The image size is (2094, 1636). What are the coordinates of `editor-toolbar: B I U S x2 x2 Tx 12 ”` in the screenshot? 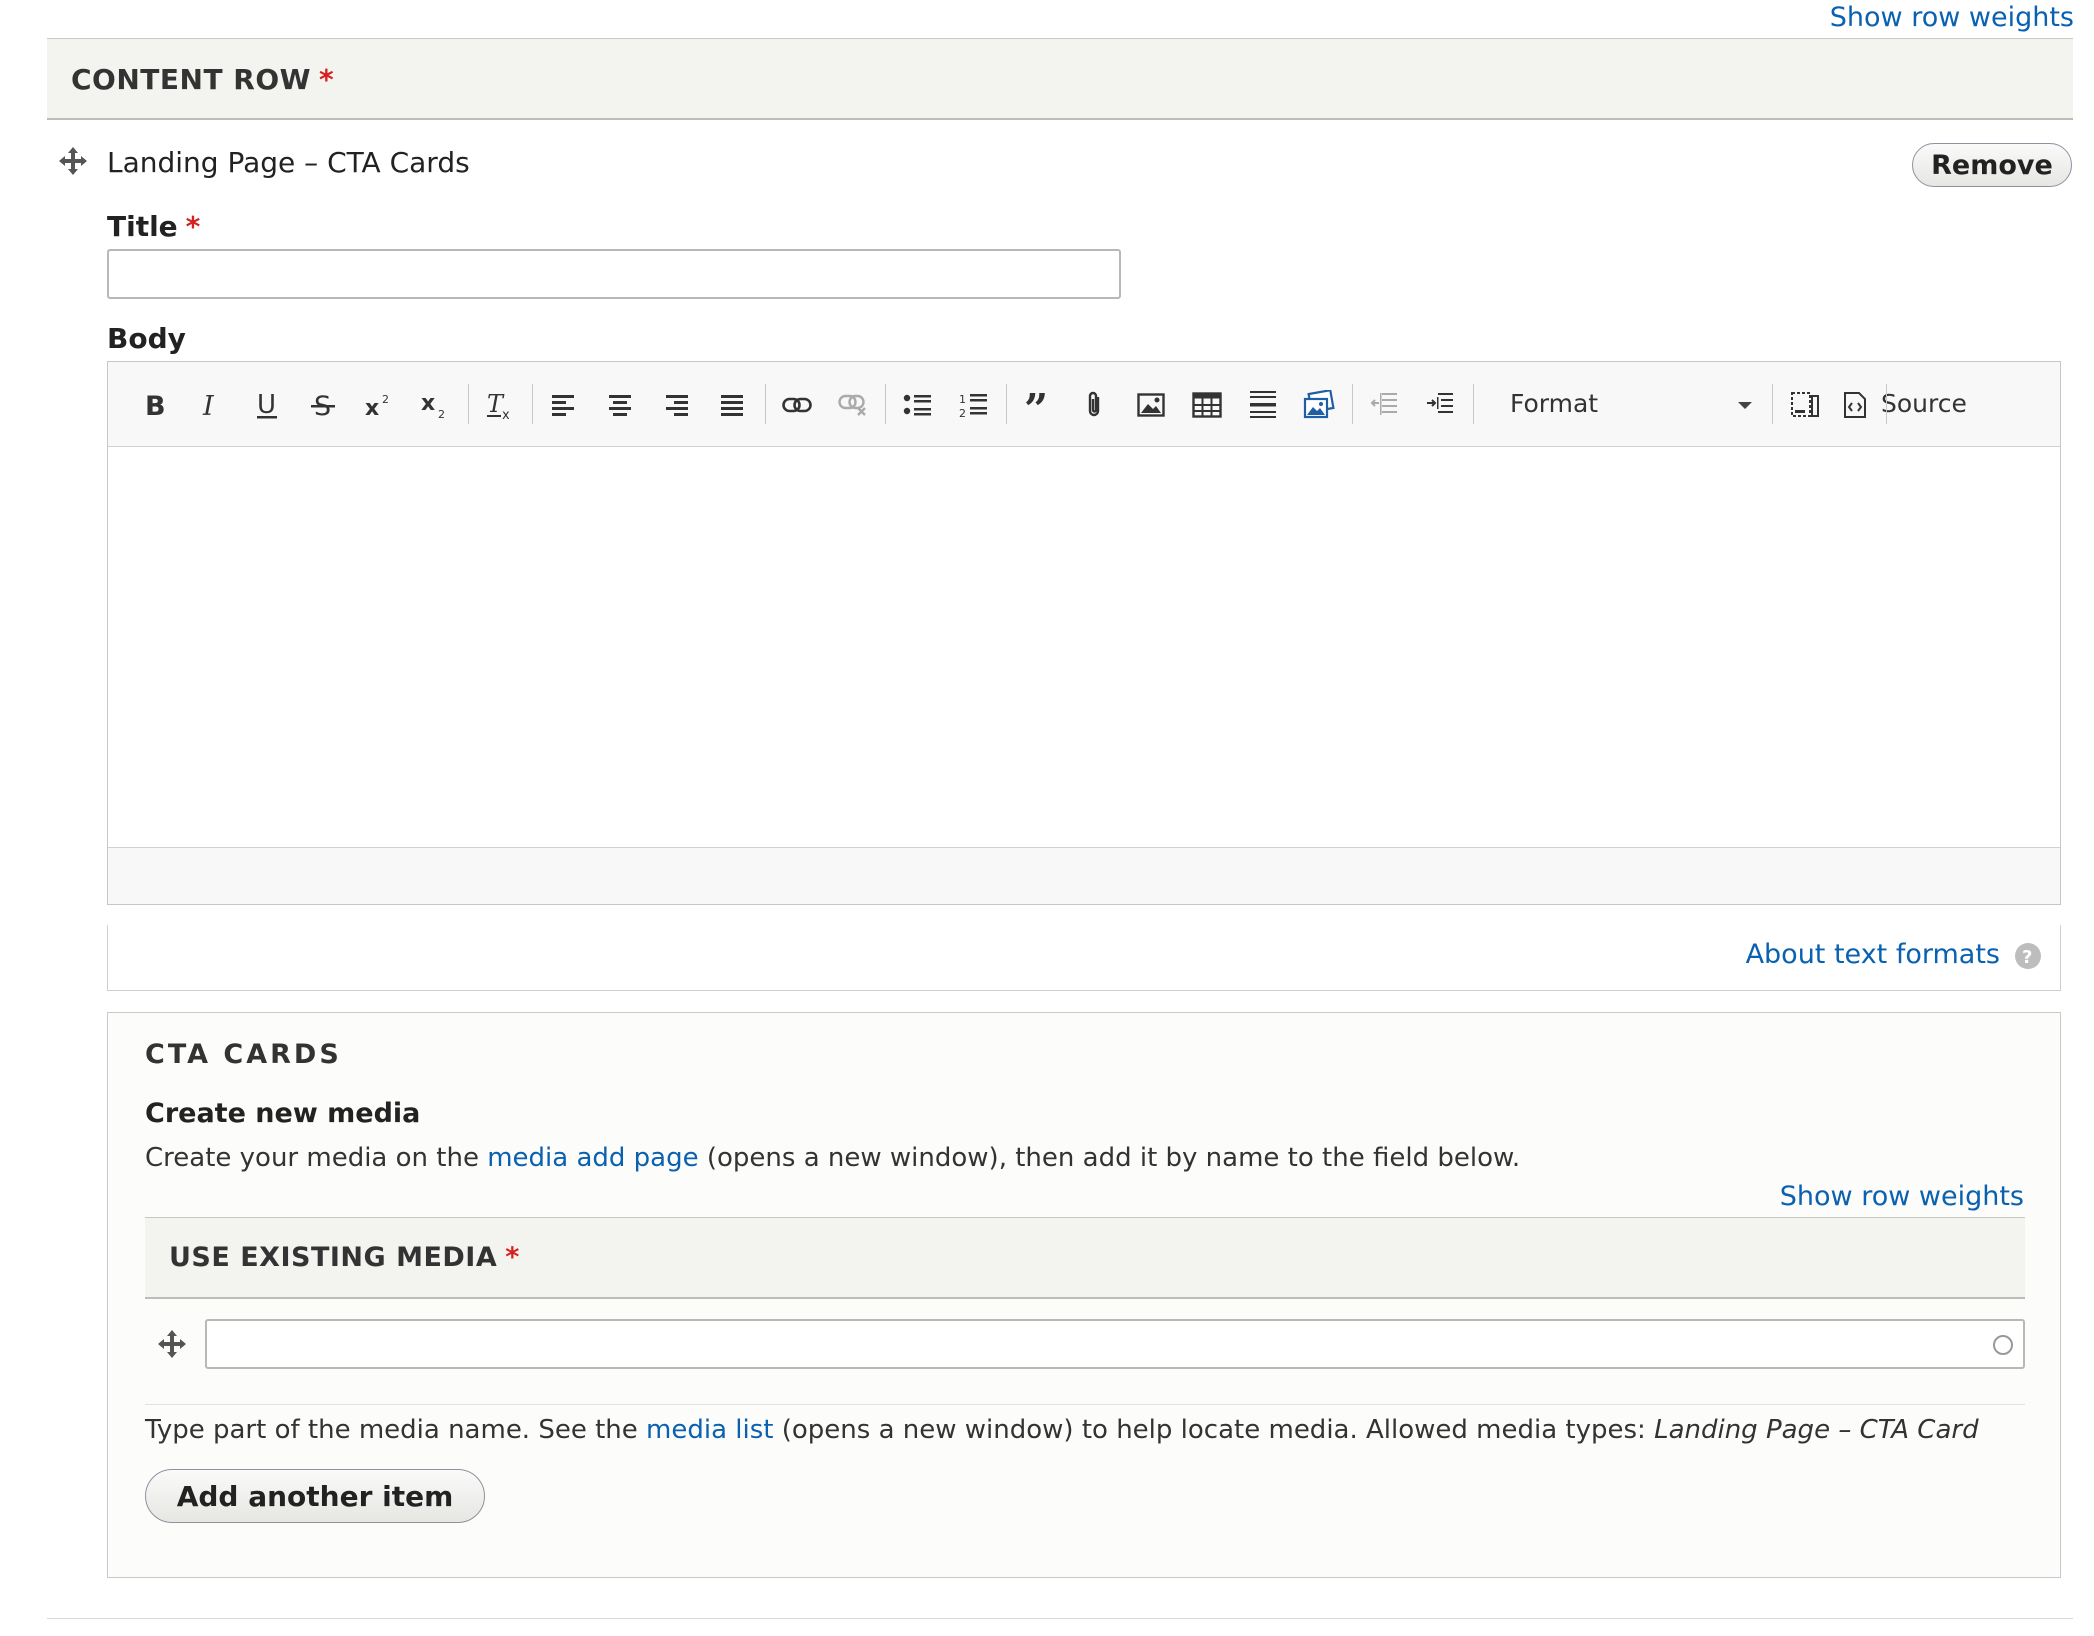 It's located at (1084, 404).